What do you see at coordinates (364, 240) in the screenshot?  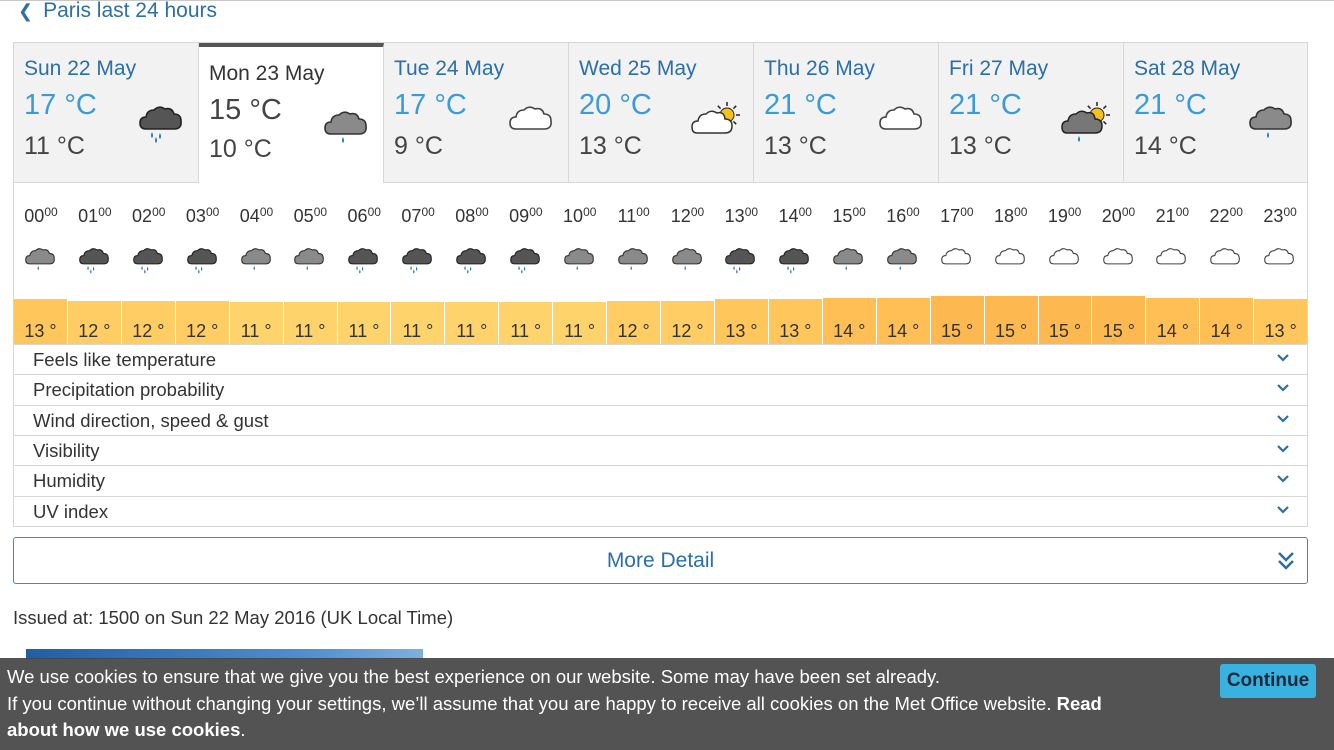 I see `hour-column: 0600` at bounding box center [364, 240].